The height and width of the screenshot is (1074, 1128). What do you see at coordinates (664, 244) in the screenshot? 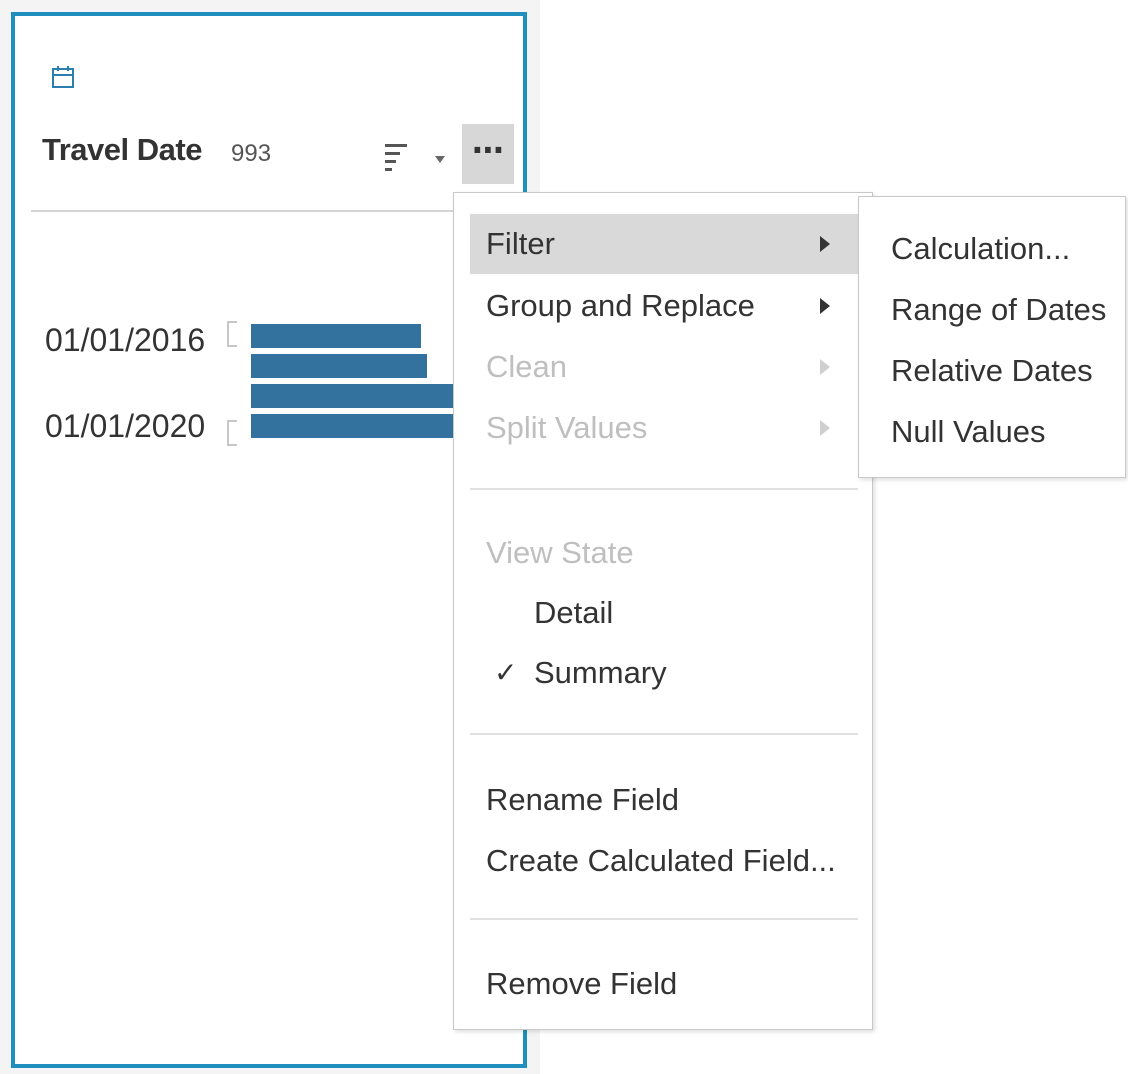
I see `menu-item-filter: Filter` at bounding box center [664, 244].